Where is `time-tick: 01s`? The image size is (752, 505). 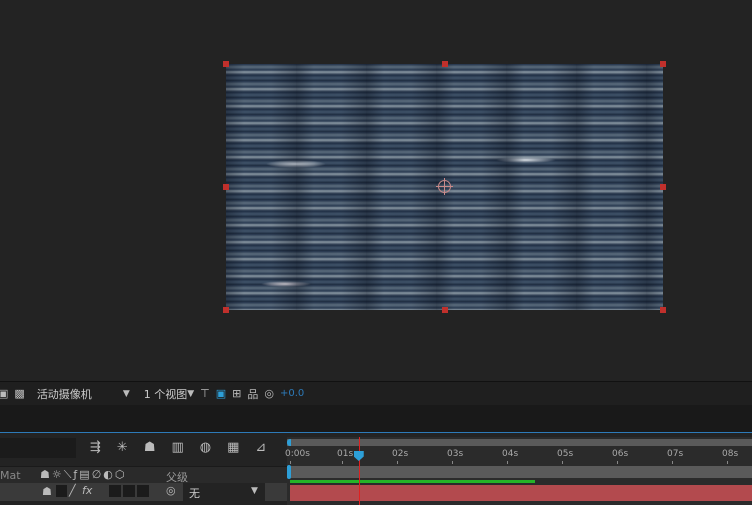
time-tick: 01s is located at coordinates (345, 456).